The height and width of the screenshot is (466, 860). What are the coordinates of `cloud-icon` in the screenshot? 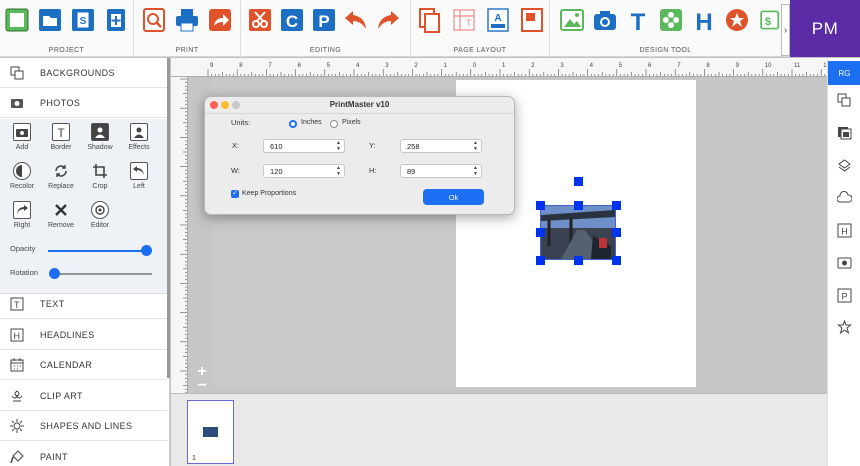 It's located at (844, 197).